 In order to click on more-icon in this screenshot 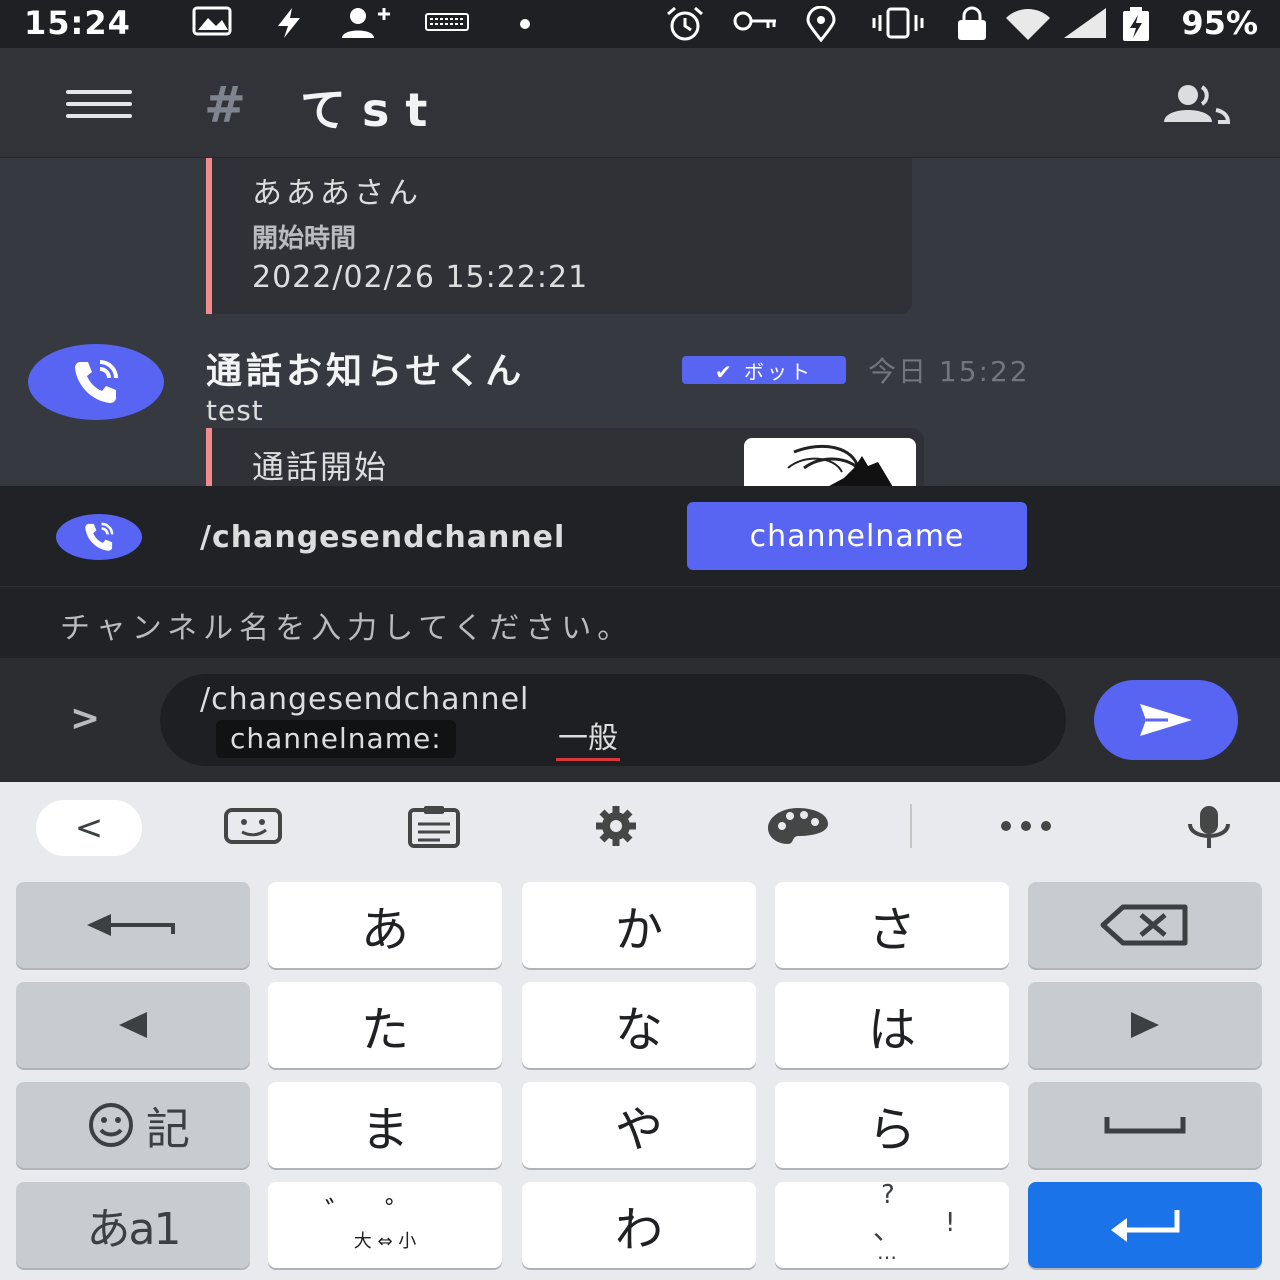, I will do `click(1026, 828)`.